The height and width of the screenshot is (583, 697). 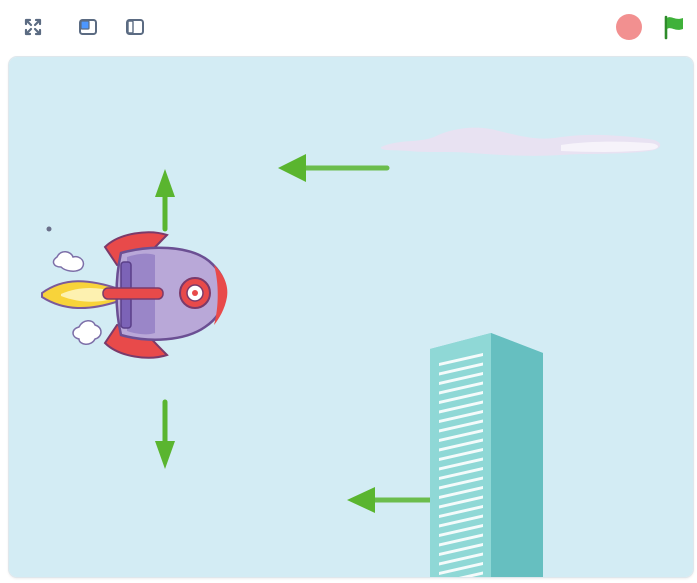 I want to click on stage-toolbar, so click(x=348, y=26).